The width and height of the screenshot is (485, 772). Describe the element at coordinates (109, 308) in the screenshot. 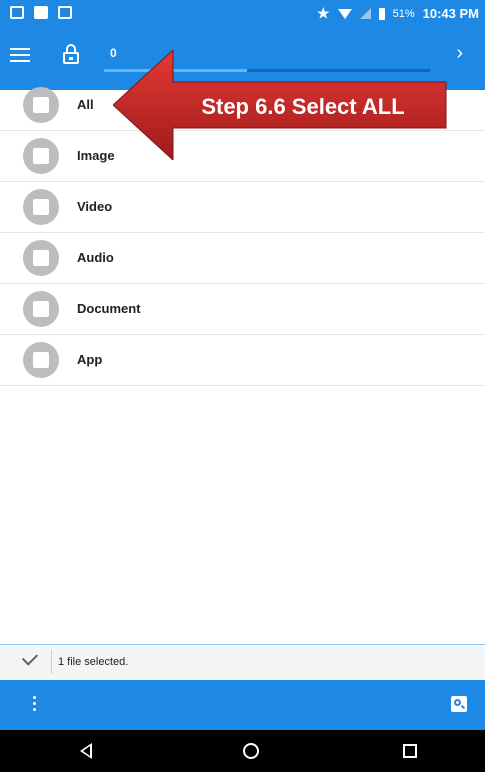

I see `category-label: Document` at that location.